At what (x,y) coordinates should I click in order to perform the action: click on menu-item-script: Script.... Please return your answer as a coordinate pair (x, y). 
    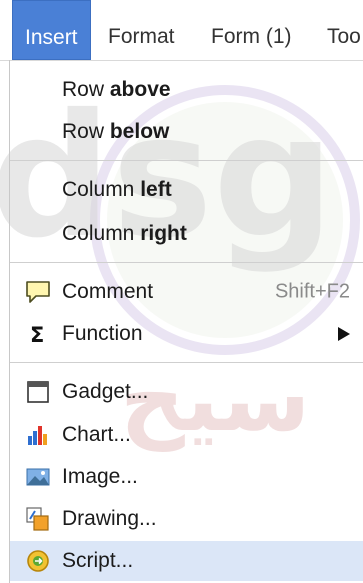
    Looking at the image, I should click on (186, 561).